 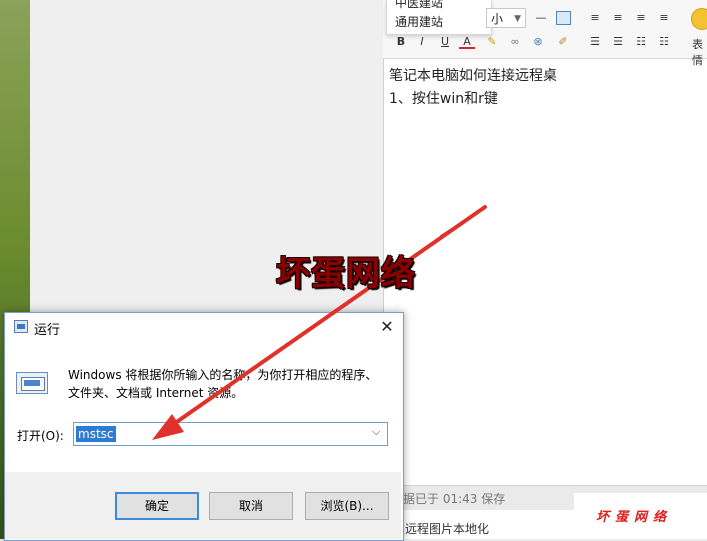 I want to click on watermark-big: 坏蛋网络, so click(x=346, y=274).